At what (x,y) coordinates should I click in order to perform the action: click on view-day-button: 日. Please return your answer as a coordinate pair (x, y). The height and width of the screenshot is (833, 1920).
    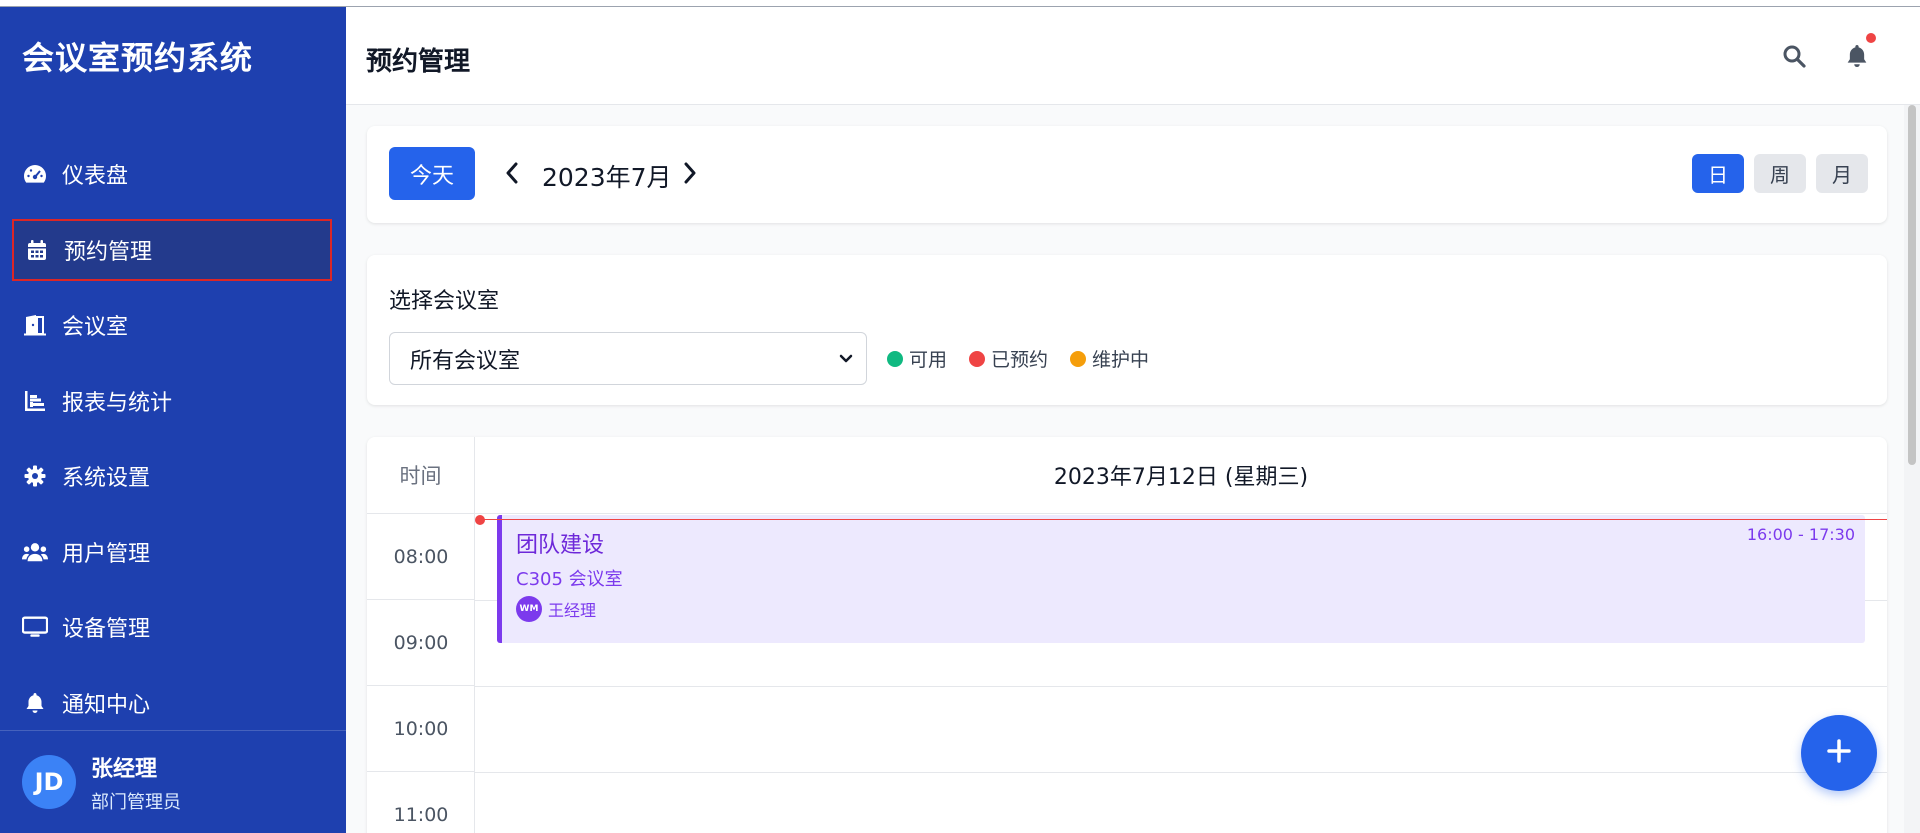
    Looking at the image, I should click on (1718, 173).